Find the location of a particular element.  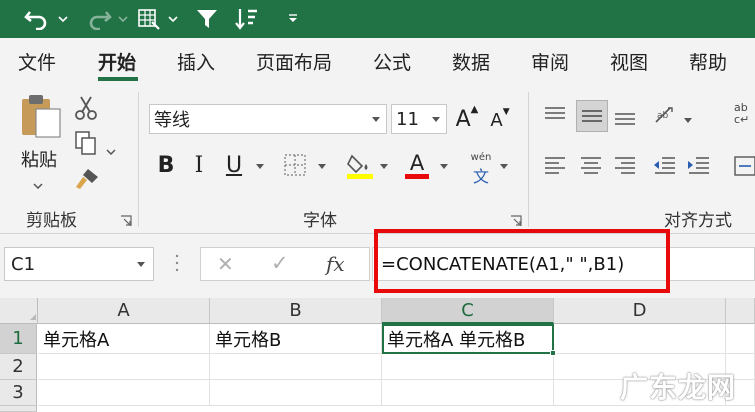

align-left-icon is located at coordinates (555, 168).